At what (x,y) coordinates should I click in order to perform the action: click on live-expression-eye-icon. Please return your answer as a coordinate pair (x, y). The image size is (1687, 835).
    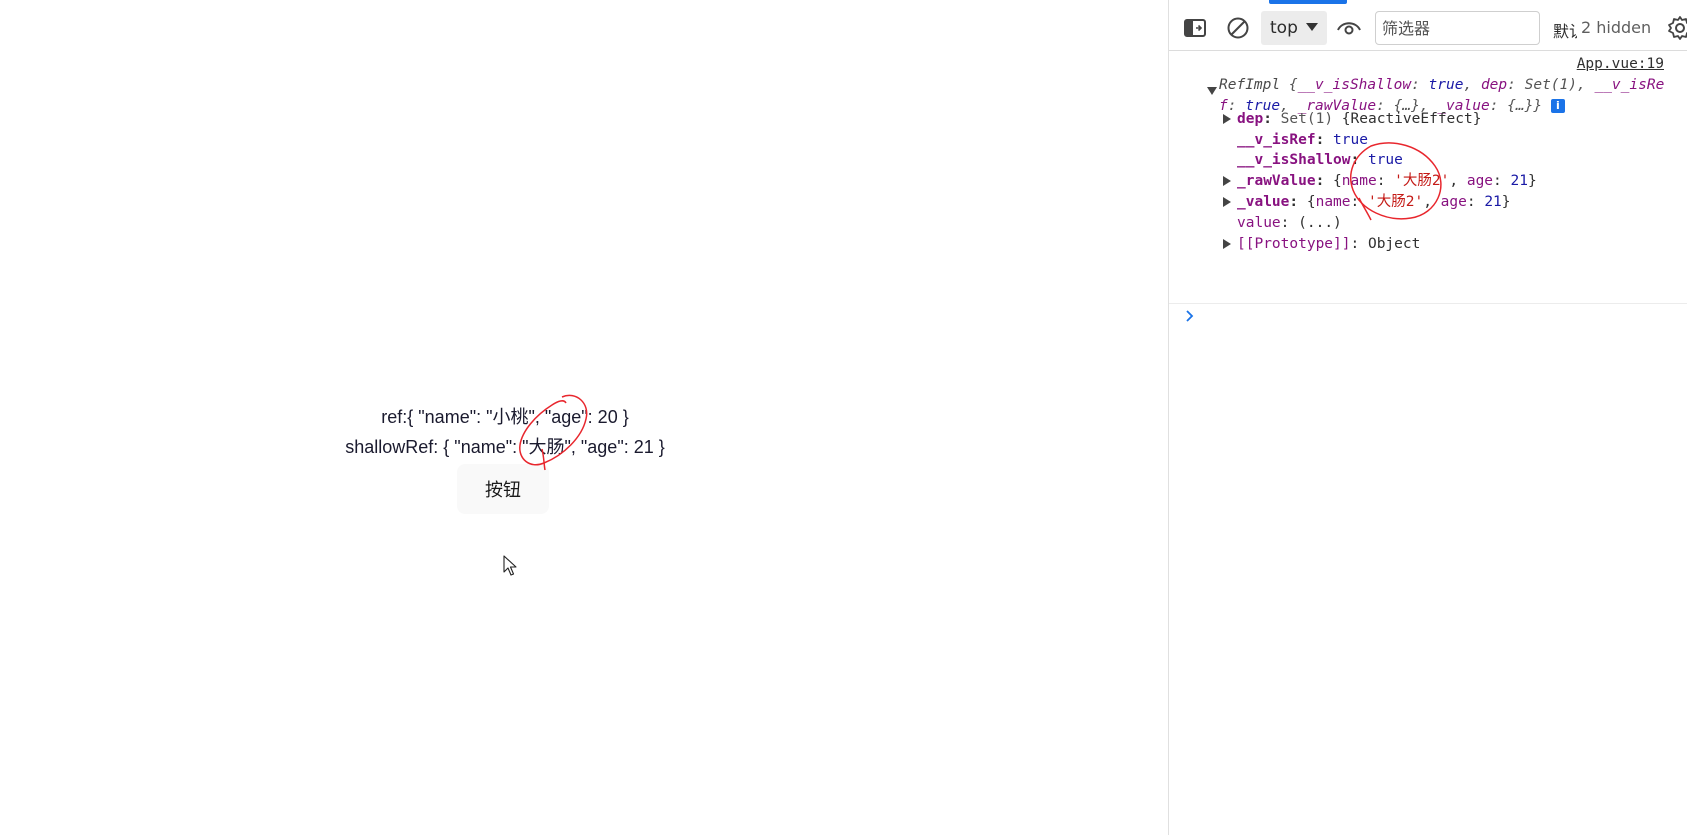
    Looking at the image, I should click on (1349, 28).